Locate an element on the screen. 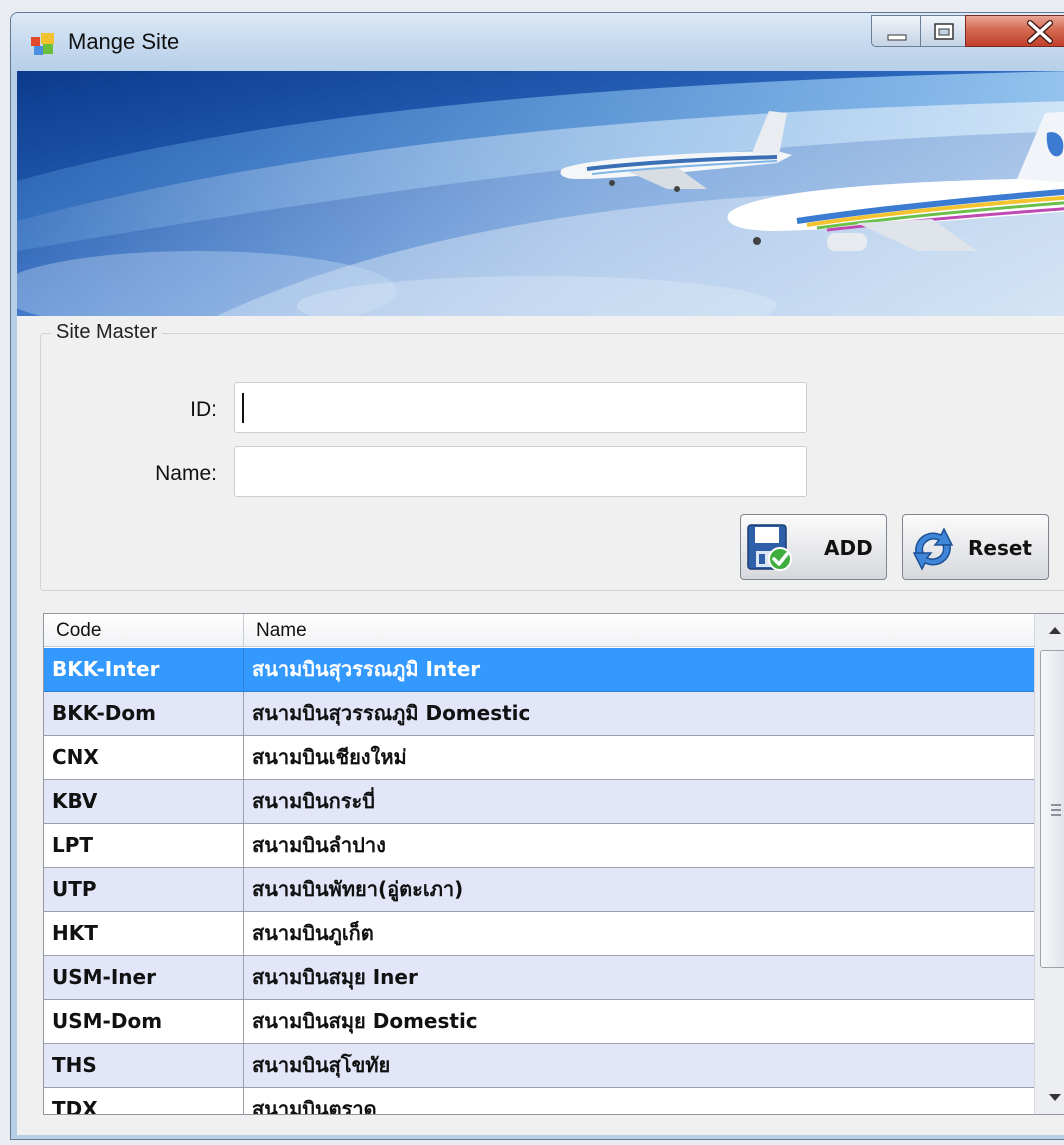  table-row: CNX สนามบินเชียงใหม่ is located at coordinates (539, 758).